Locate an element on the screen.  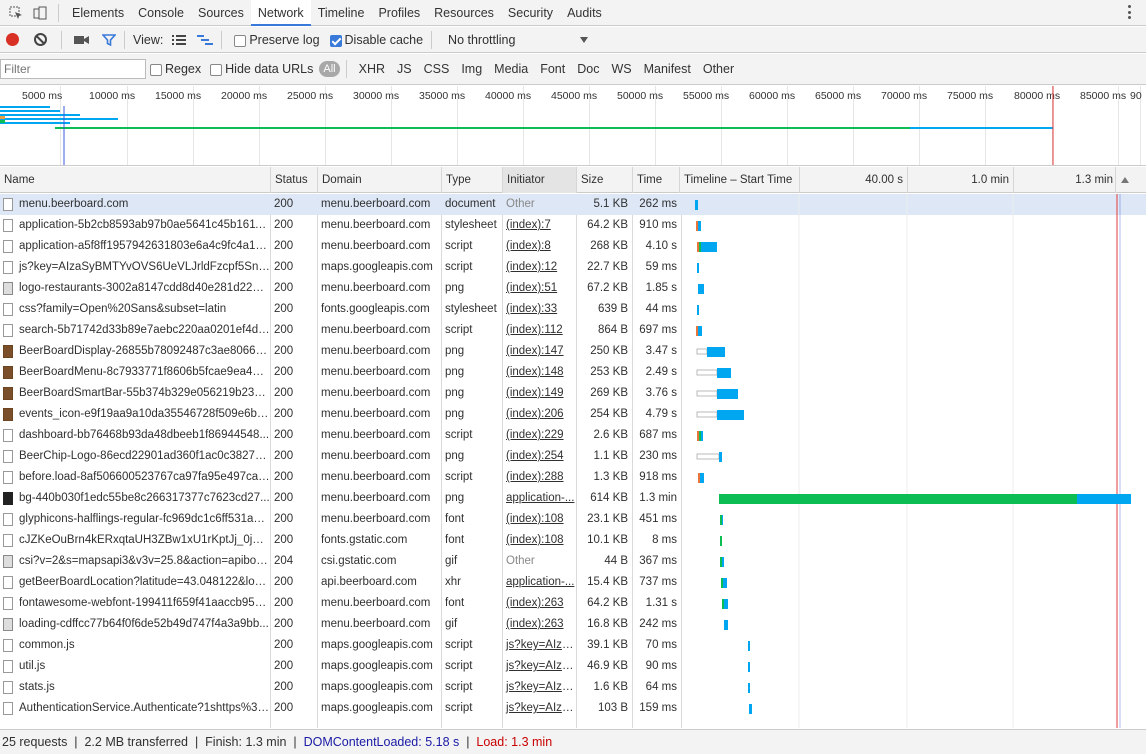
sort-arrow-icon is located at coordinates (1130, 180).